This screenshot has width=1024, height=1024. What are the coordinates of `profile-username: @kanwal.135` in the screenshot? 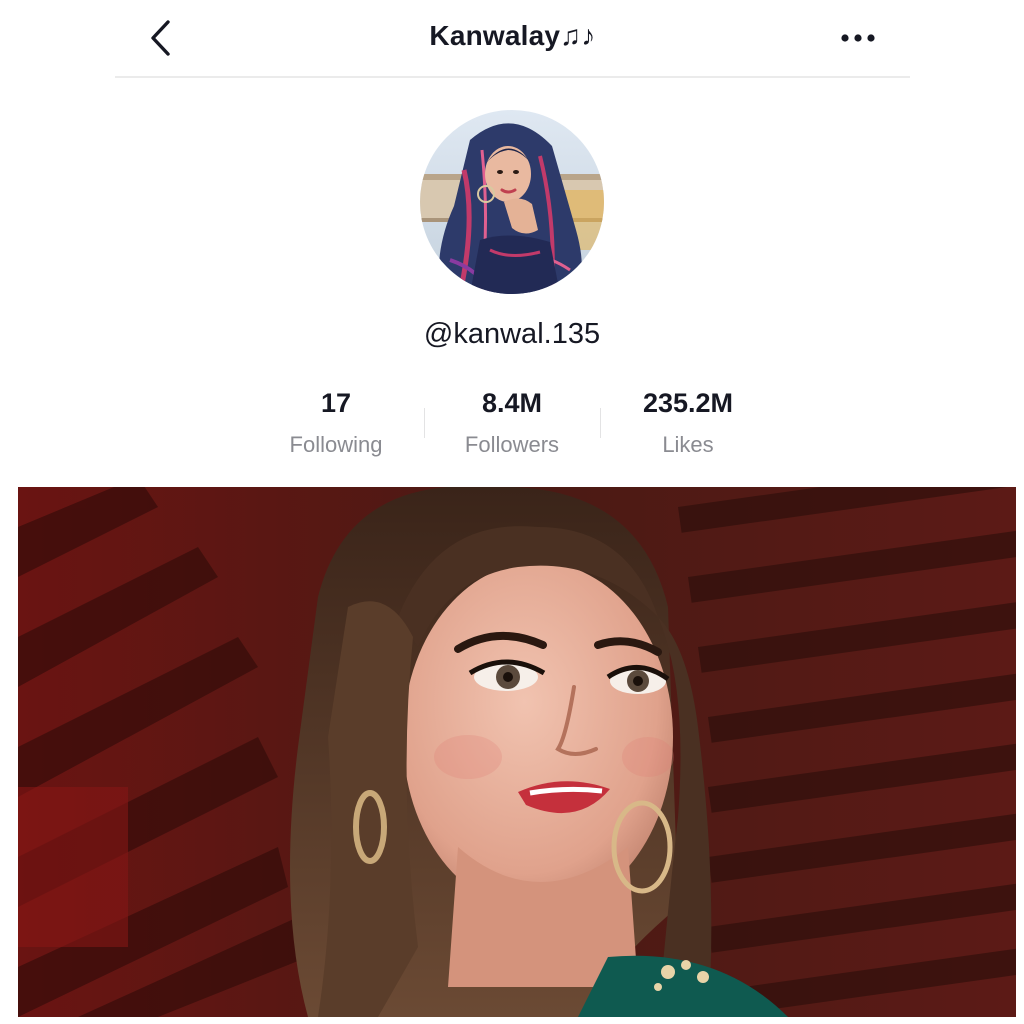 It's located at (512, 334).